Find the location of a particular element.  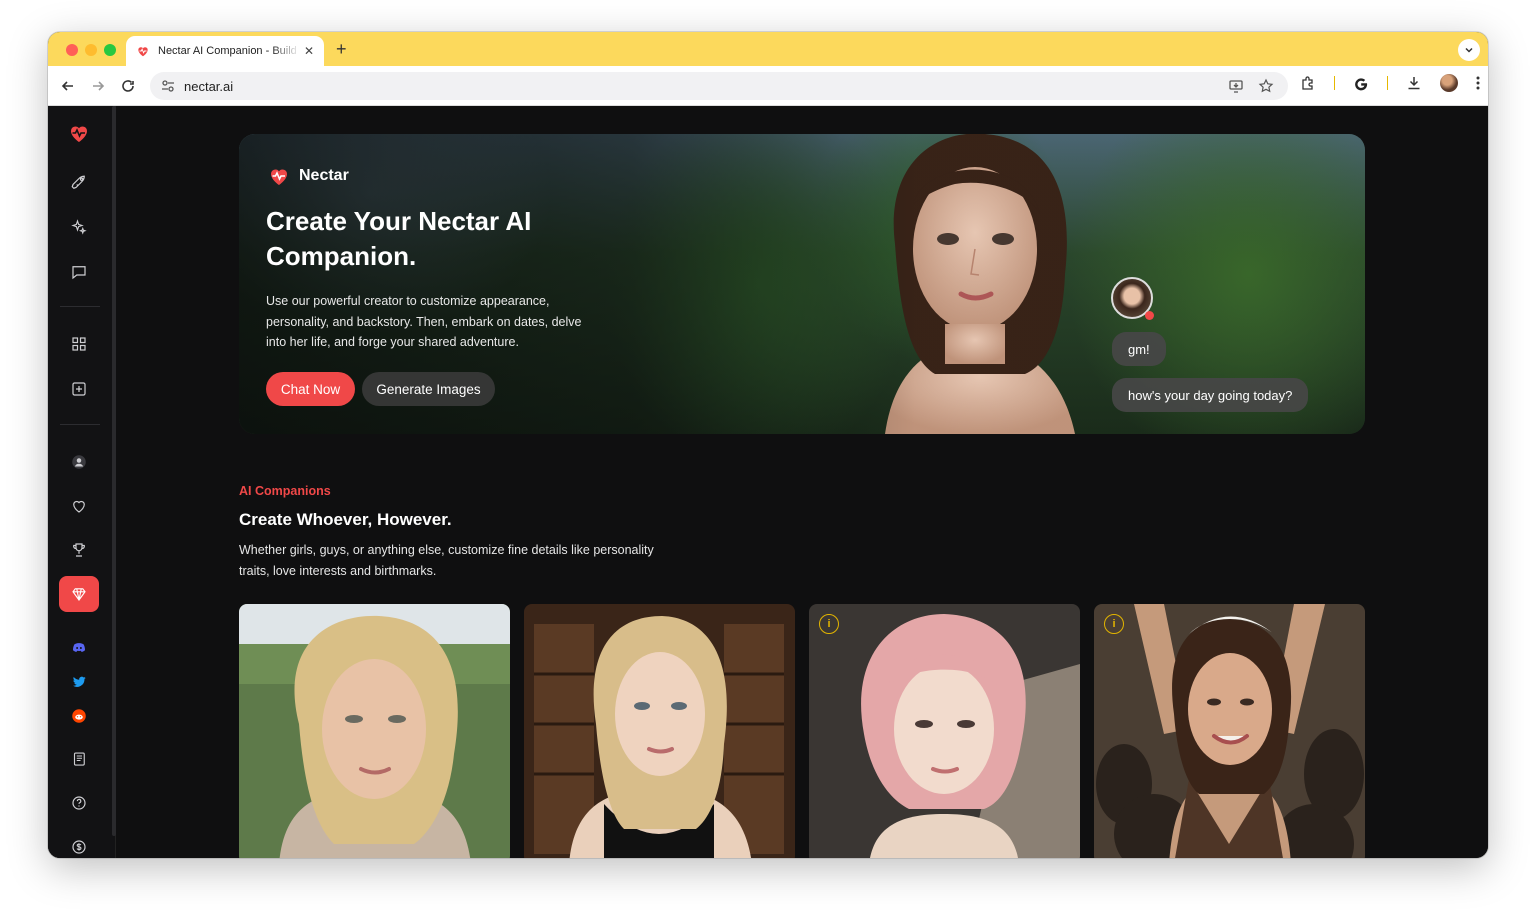

discord-icon is located at coordinates (79, 647).